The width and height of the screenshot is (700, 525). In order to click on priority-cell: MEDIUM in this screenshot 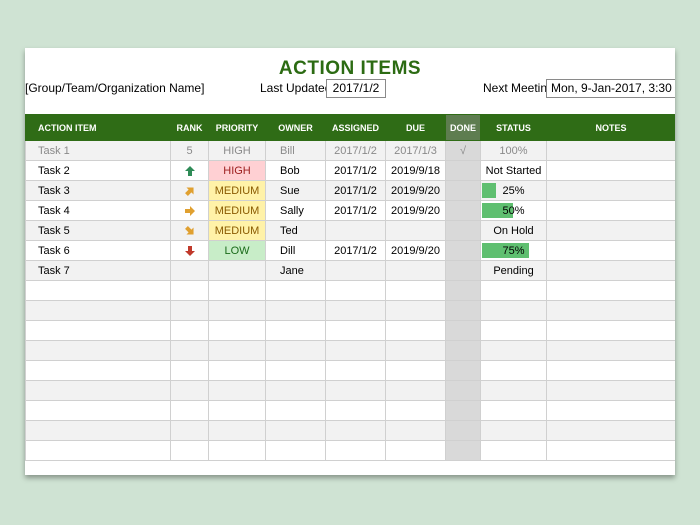, I will do `click(237, 210)`.